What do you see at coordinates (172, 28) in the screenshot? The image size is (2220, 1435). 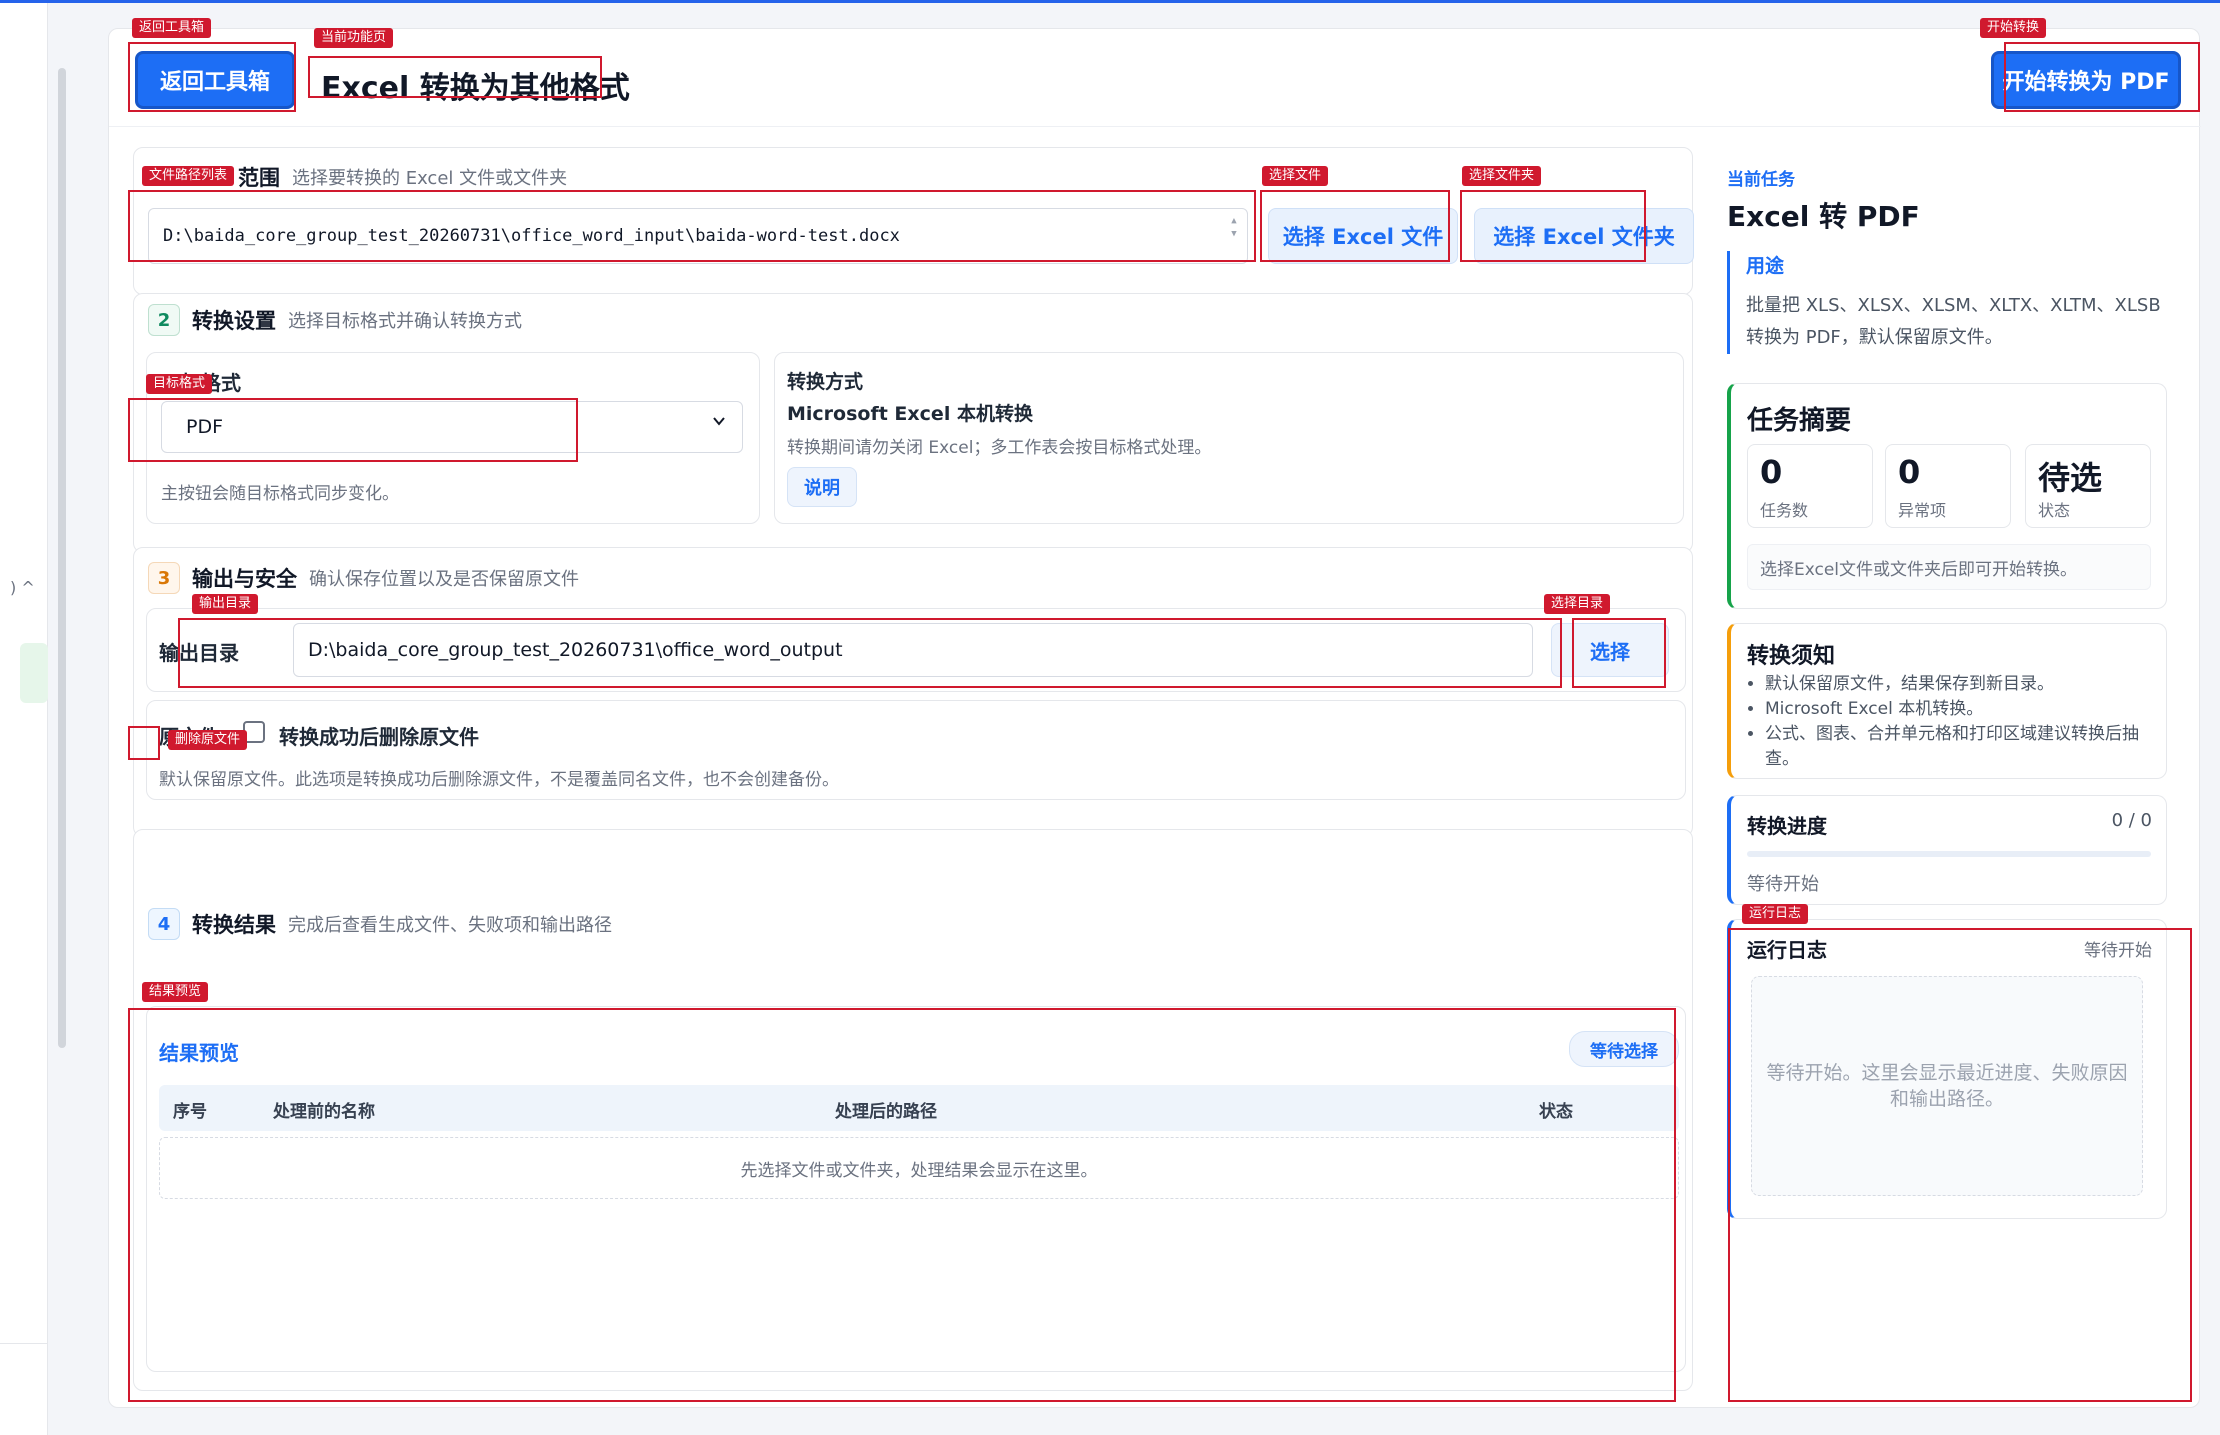 I see `annotation-tag-back: 返回工具箱` at bounding box center [172, 28].